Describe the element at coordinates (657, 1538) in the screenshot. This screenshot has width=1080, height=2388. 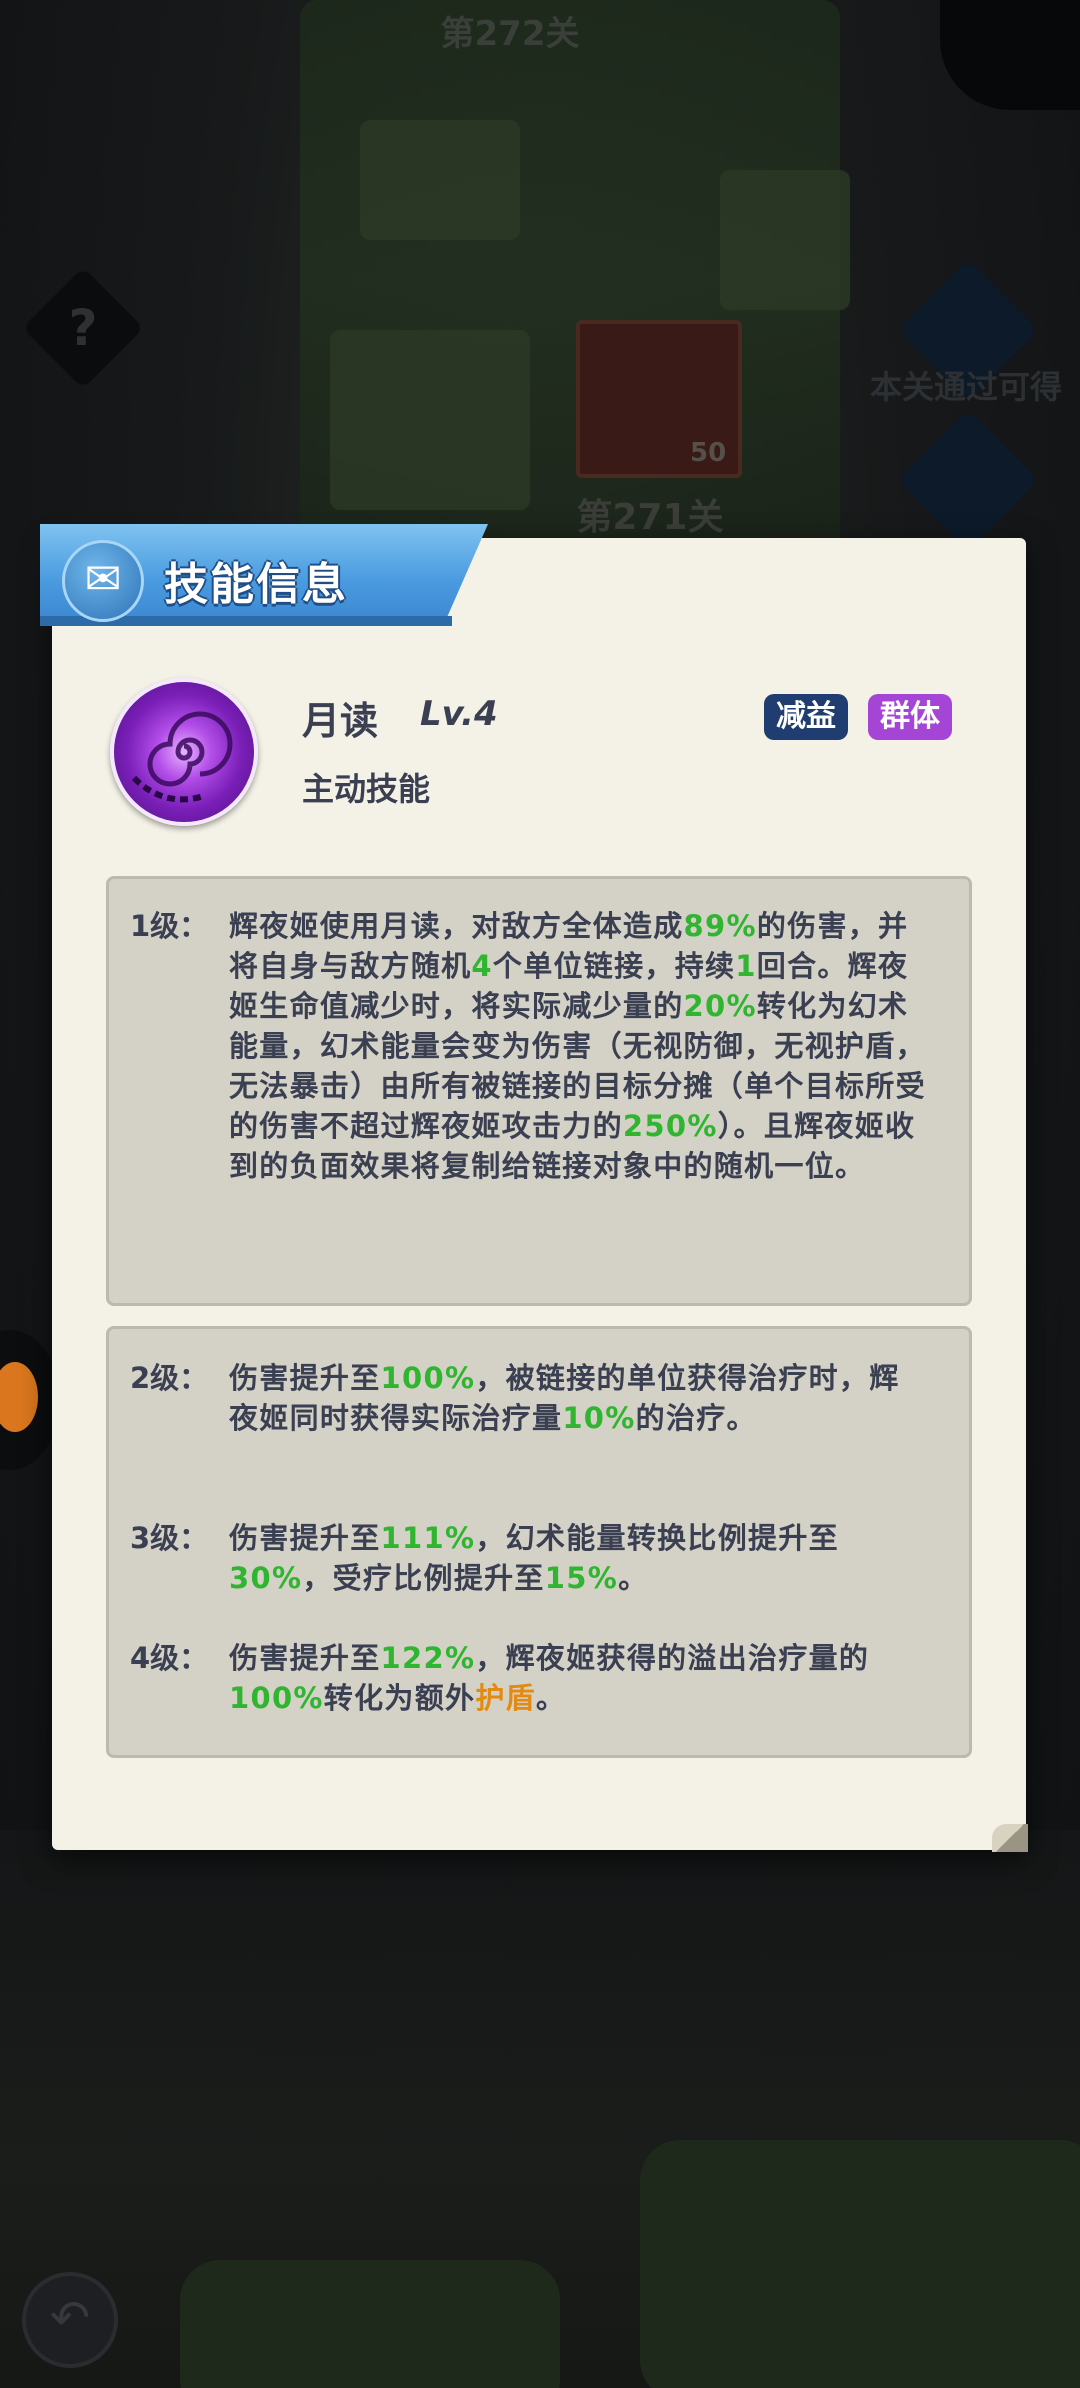
I see `description-text: ，幻术能量转换比例提升至` at that location.